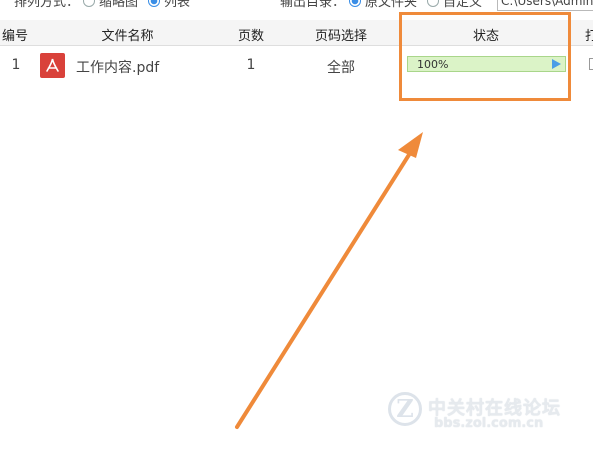  What do you see at coordinates (489, 423) in the screenshot?
I see `watermark-url: bbs.zol.com.cn` at bounding box center [489, 423].